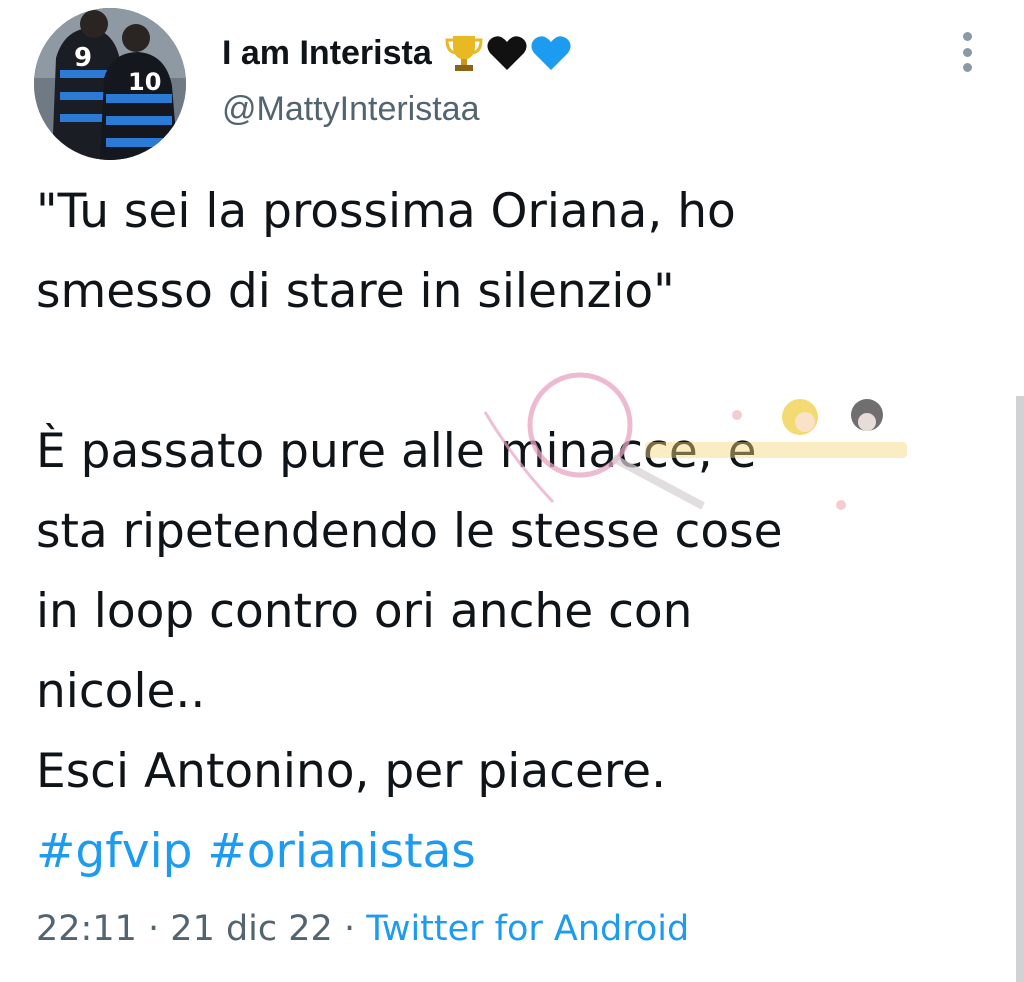 The width and height of the screenshot is (1024, 982). What do you see at coordinates (341, 851) in the screenshot?
I see `hashtag-link: #orianistas` at bounding box center [341, 851].